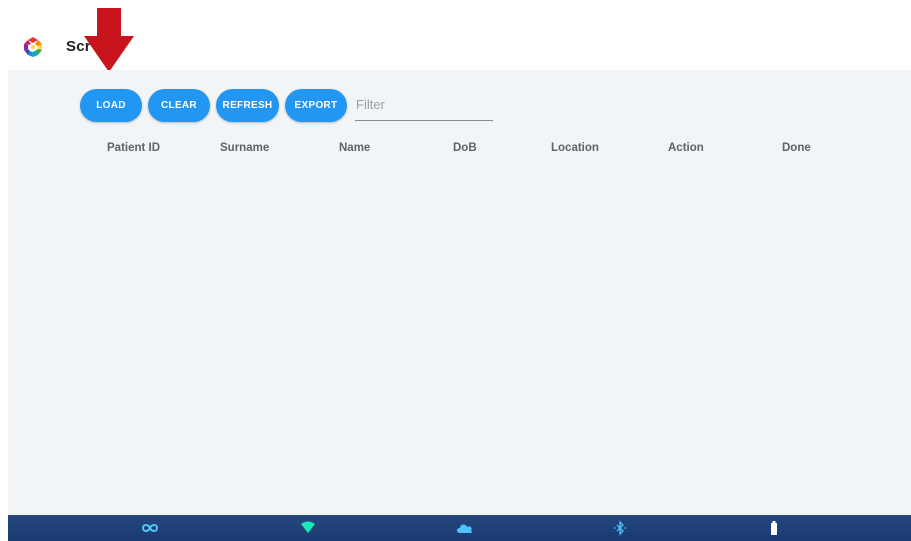 This screenshot has height=541, width=911. Describe the element at coordinates (244, 148) in the screenshot. I see `column-header-surname: Surname` at that location.